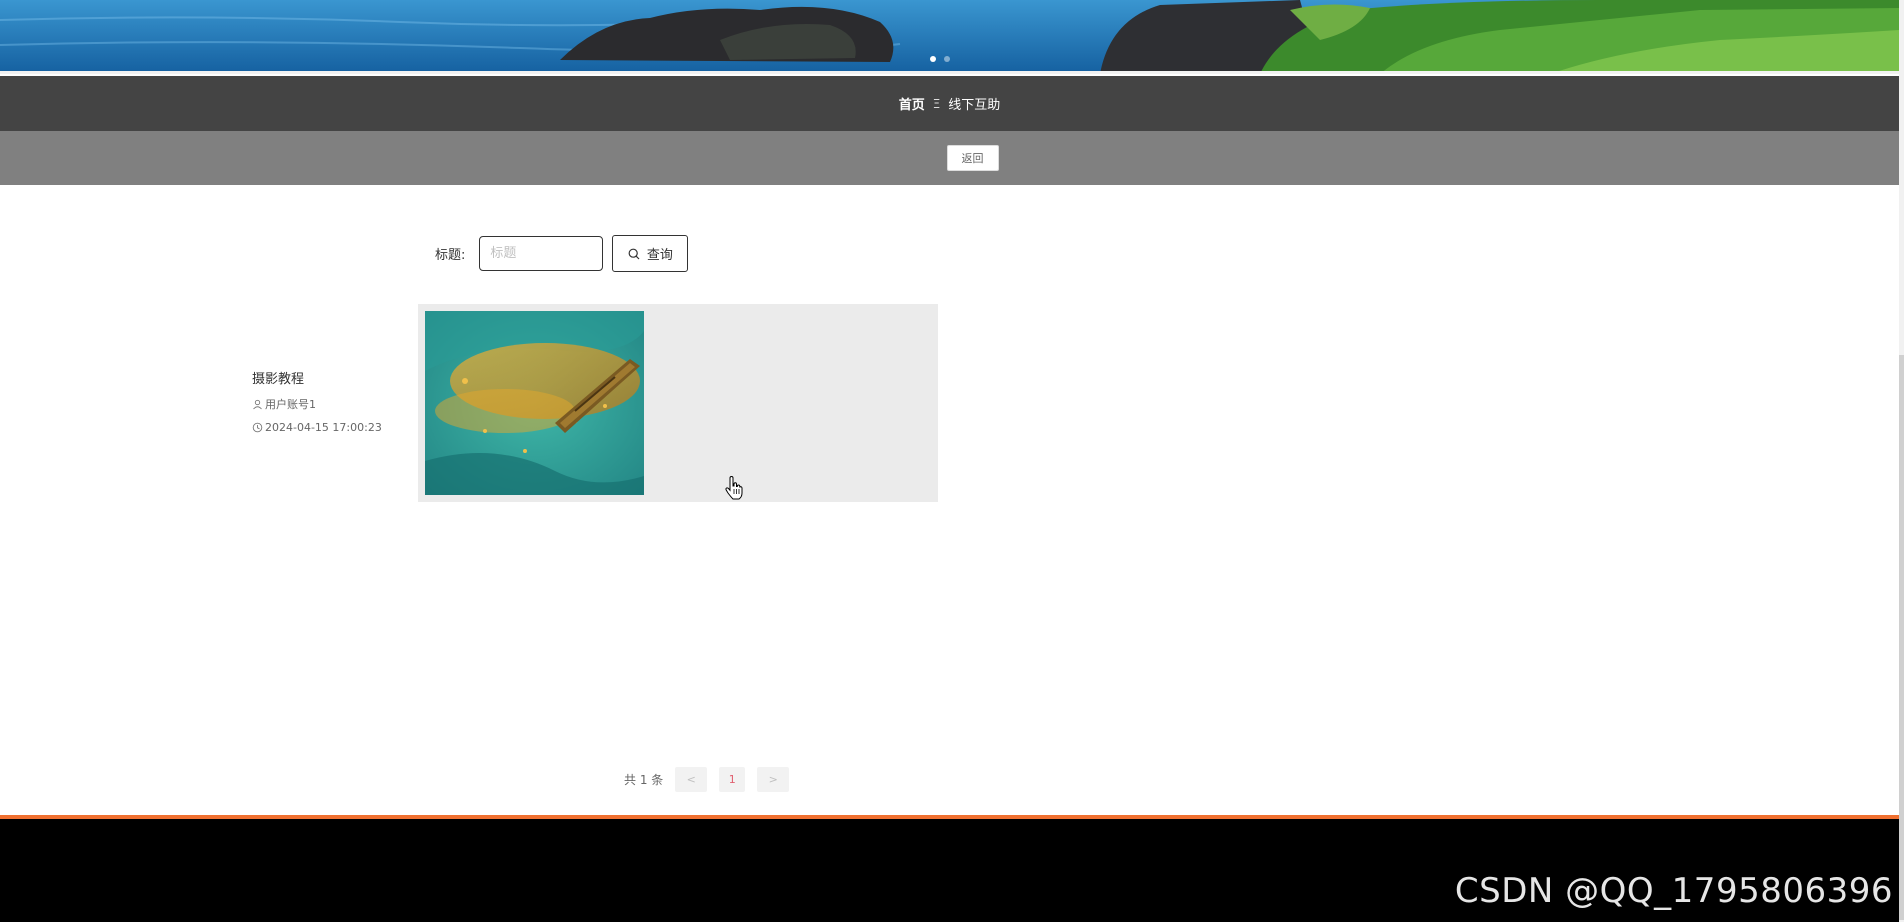 The height and width of the screenshot is (922, 1904). What do you see at coordinates (1673, 891) in the screenshot?
I see `watermark: CSDN @QQ_1795806396` at bounding box center [1673, 891].